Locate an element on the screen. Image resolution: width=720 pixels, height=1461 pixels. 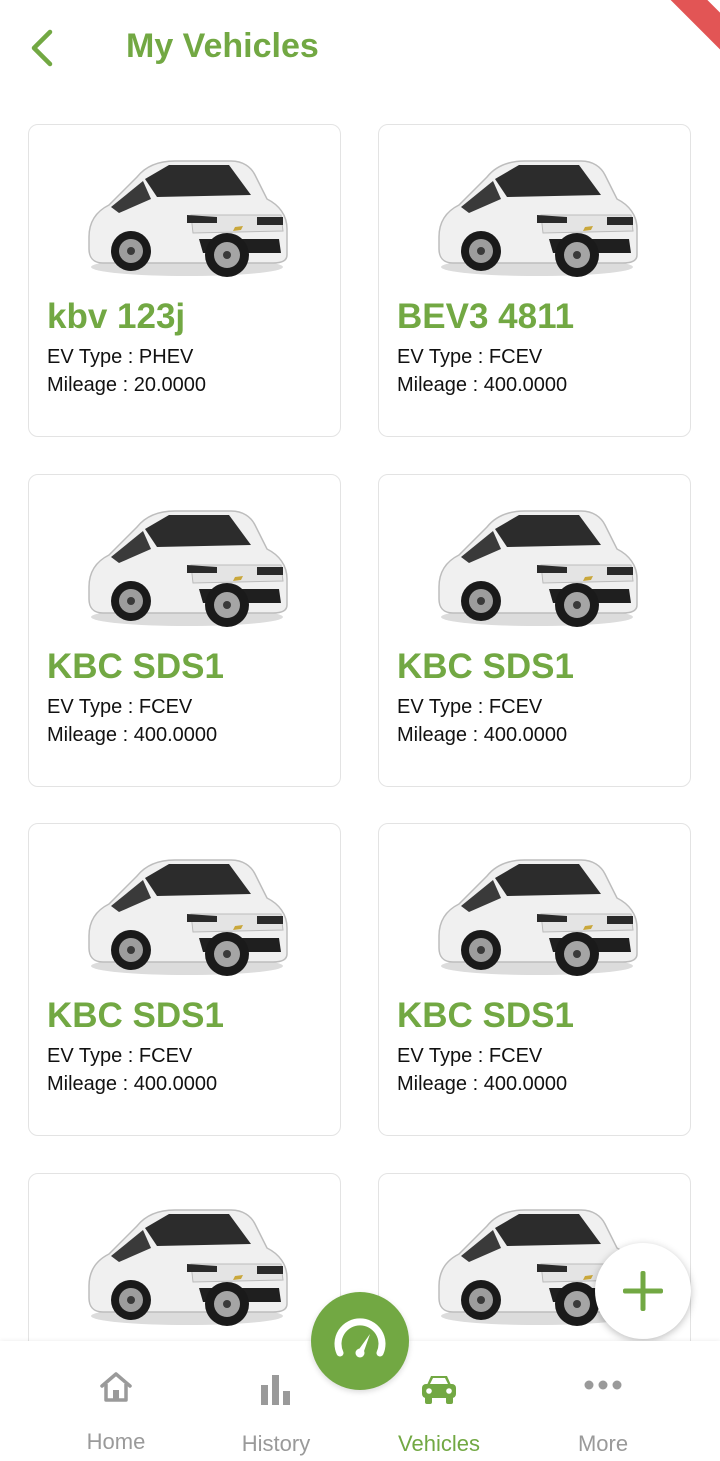
nav-item-home: Home is located at coordinates (116, 1401).